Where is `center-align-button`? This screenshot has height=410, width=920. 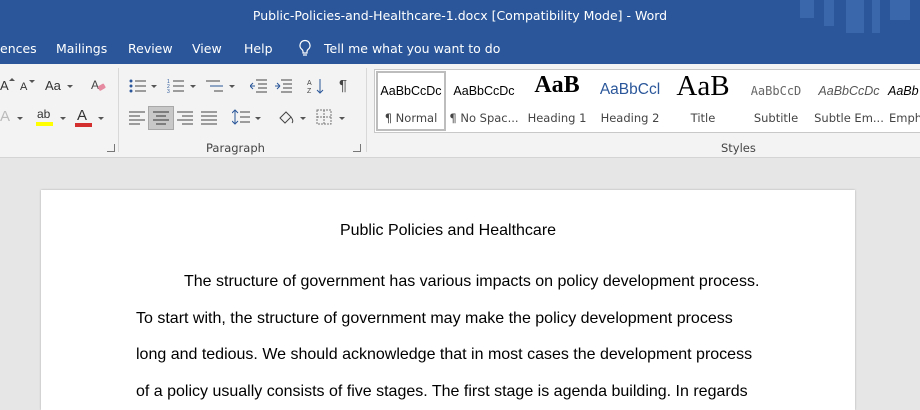 center-align-button is located at coordinates (161, 118).